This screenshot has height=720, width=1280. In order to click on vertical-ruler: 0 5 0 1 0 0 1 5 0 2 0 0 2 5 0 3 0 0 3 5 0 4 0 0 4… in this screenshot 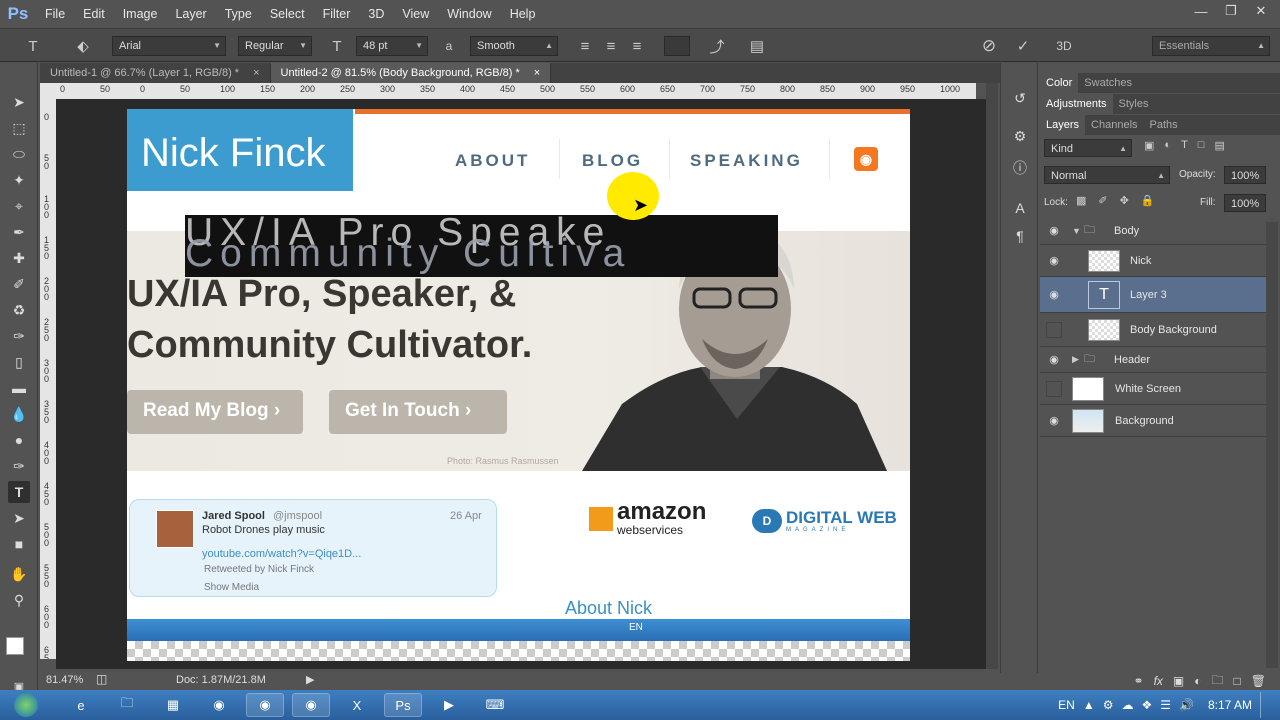, I will do `click(48, 379)`.